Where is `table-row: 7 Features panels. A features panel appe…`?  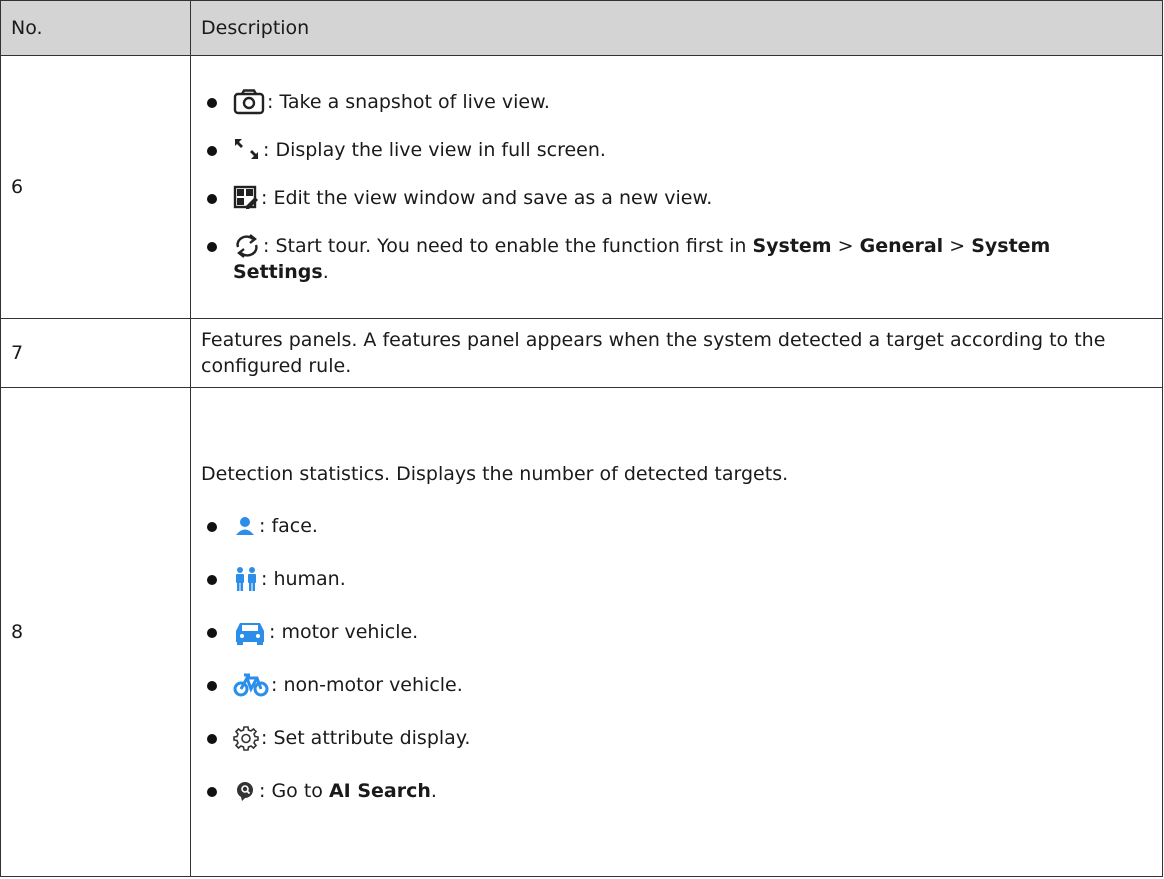 table-row: 7 Features panels. A features panel appe… is located at coordinates (581, 353).